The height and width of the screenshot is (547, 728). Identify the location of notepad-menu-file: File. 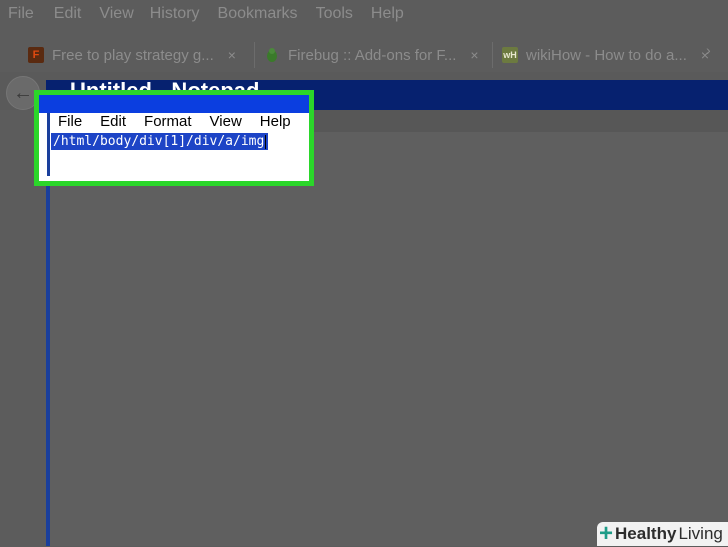
(70, 121).